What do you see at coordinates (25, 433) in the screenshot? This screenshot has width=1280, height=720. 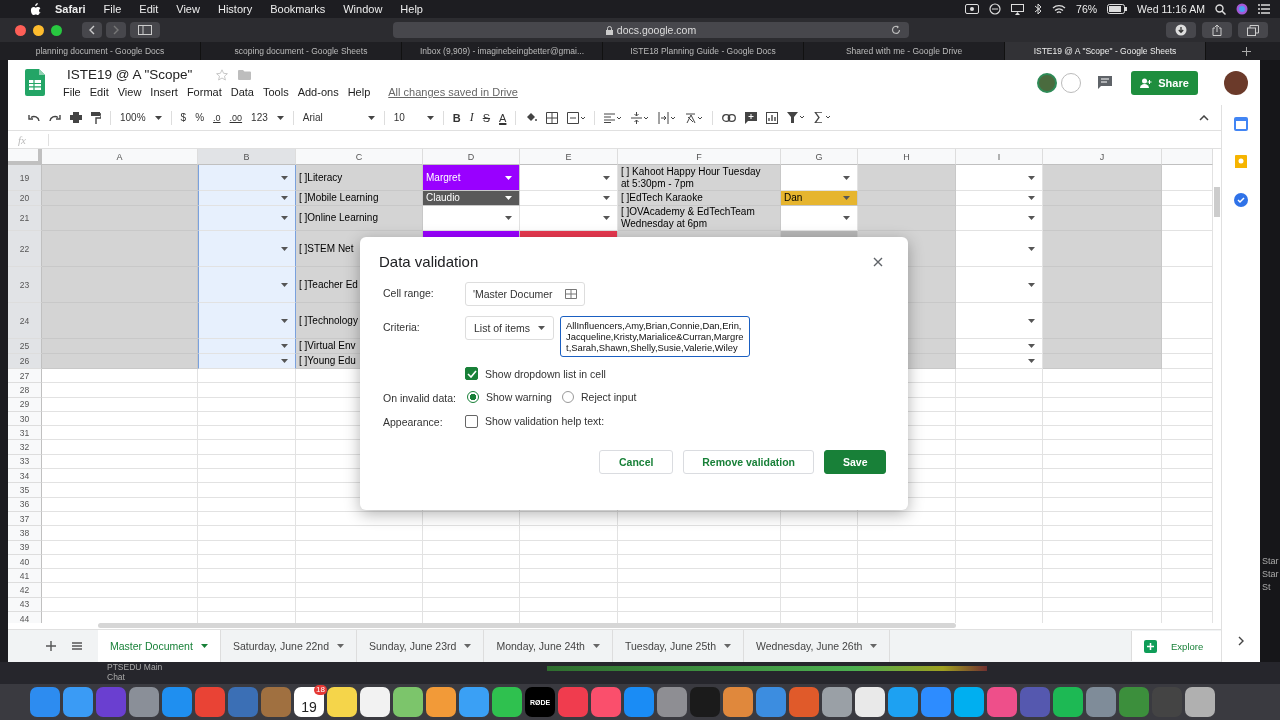 I see `row-header: 31` at bounding box center [25, 433].